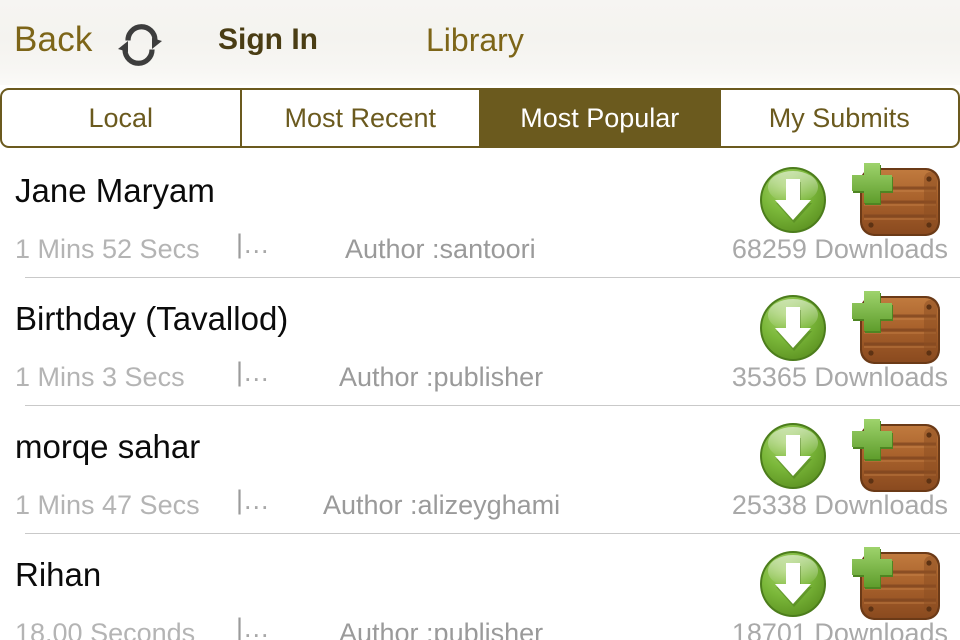 The width and height of the screenshot is (960, 640). I want to click on tab-local: Local, so click(122, 118).